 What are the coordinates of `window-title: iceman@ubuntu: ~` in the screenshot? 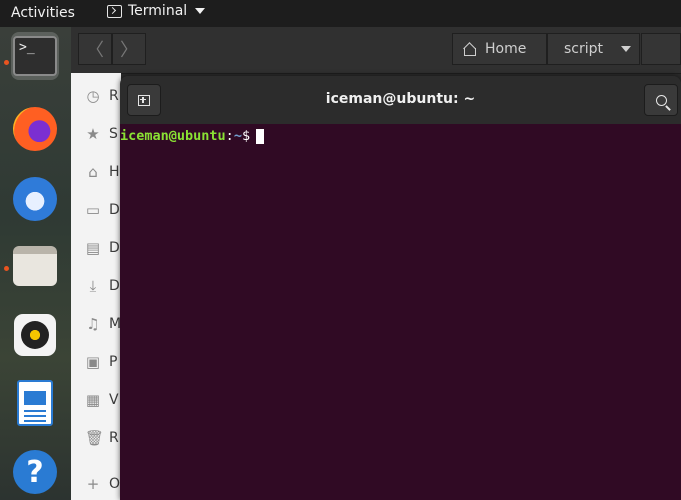 It's located at (400, 99).